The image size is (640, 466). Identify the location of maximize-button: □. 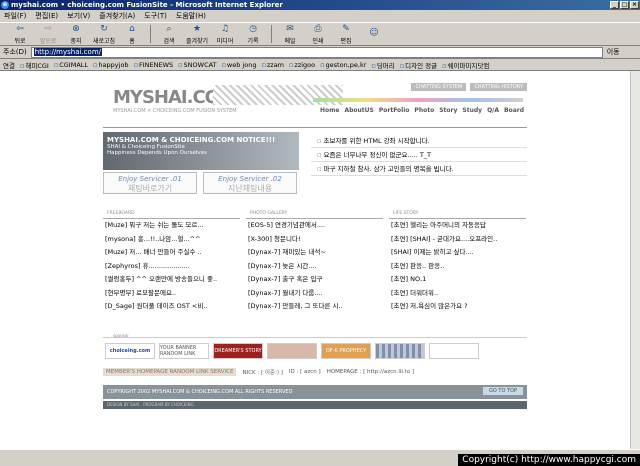
(624, 5).